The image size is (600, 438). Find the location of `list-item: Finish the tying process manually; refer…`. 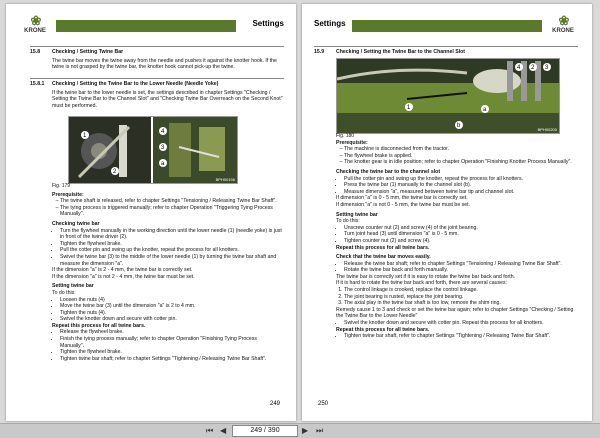

list-item: Finish the tying process manually; refer… is located at coordinates (171, 342).